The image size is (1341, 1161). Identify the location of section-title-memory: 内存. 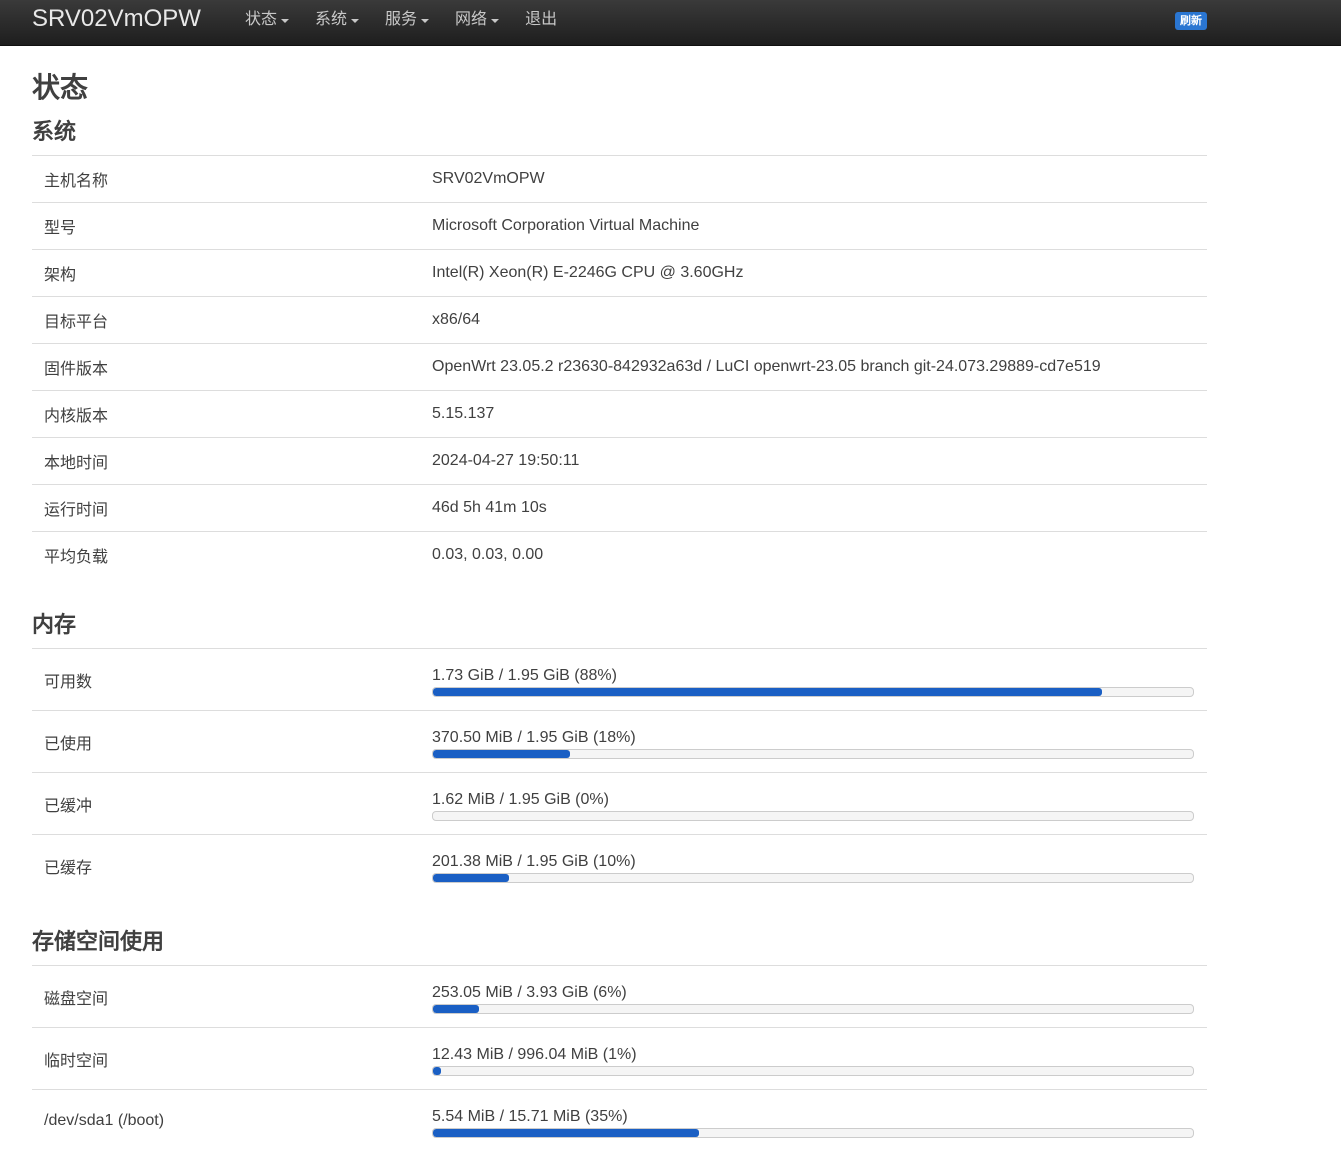
(54, 624).